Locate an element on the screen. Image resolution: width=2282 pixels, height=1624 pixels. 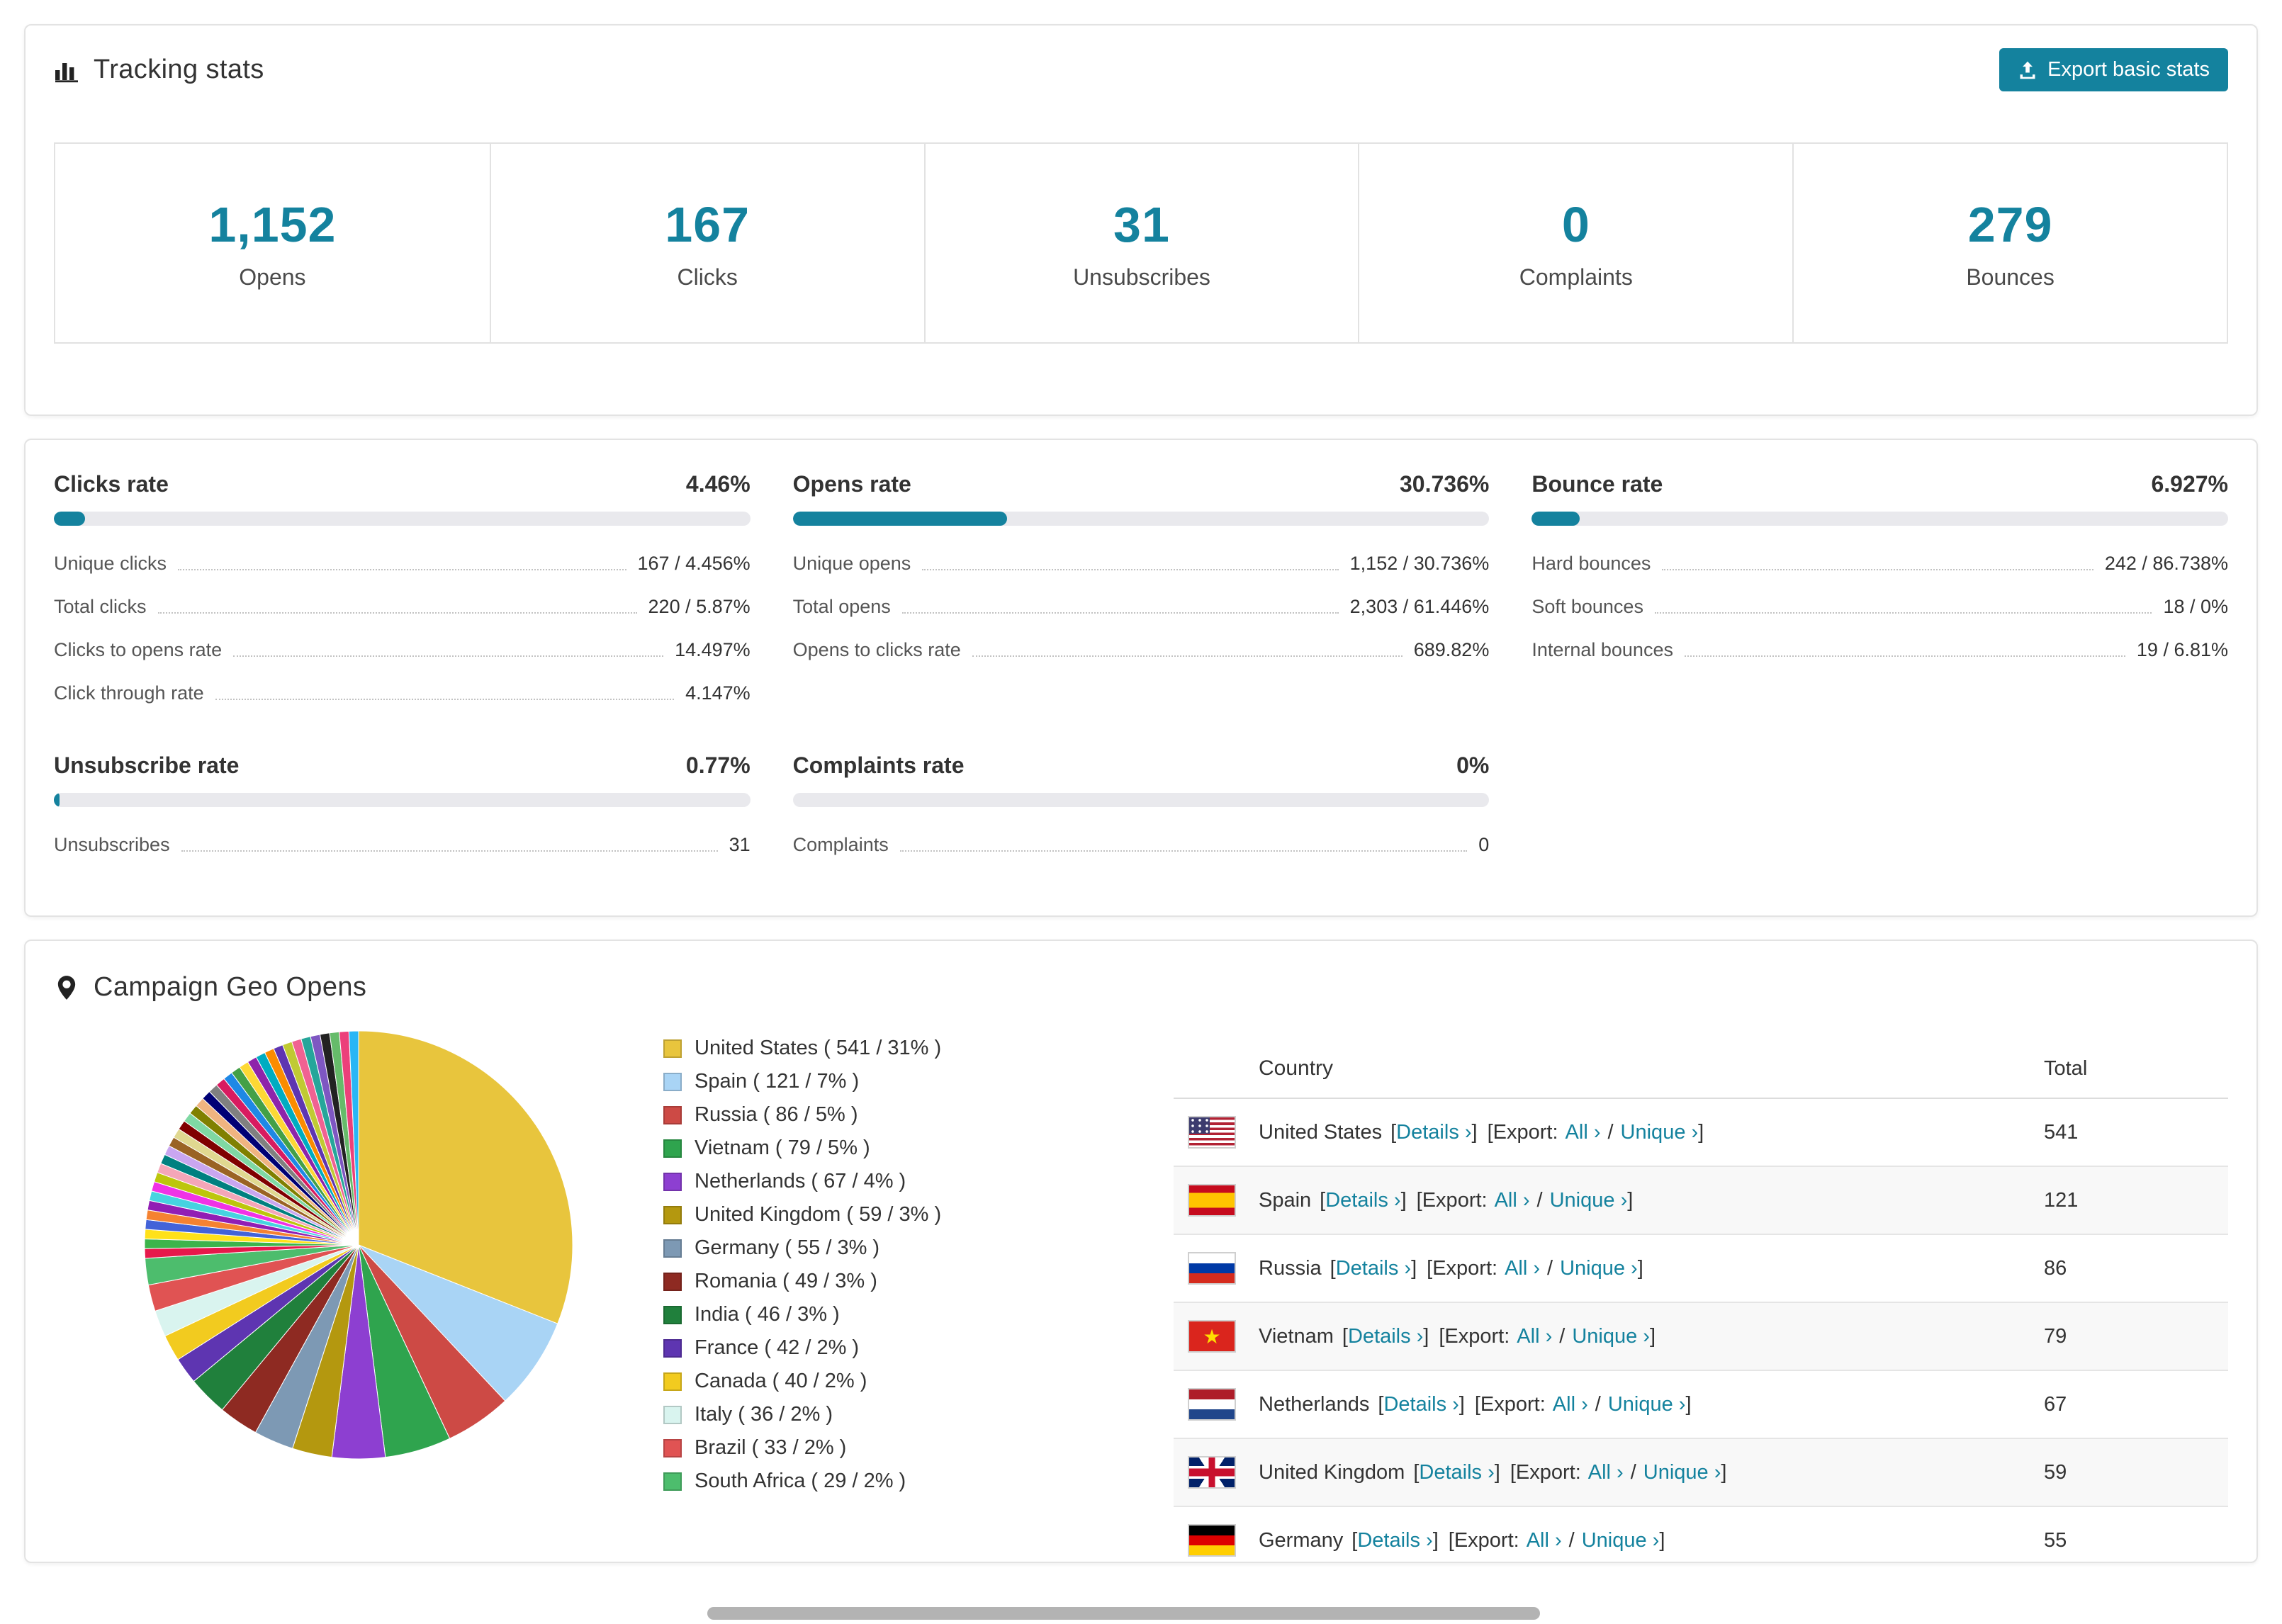
legend-label: Brazil ( 33 / 2% ) is located at coordinates (771, 1448).